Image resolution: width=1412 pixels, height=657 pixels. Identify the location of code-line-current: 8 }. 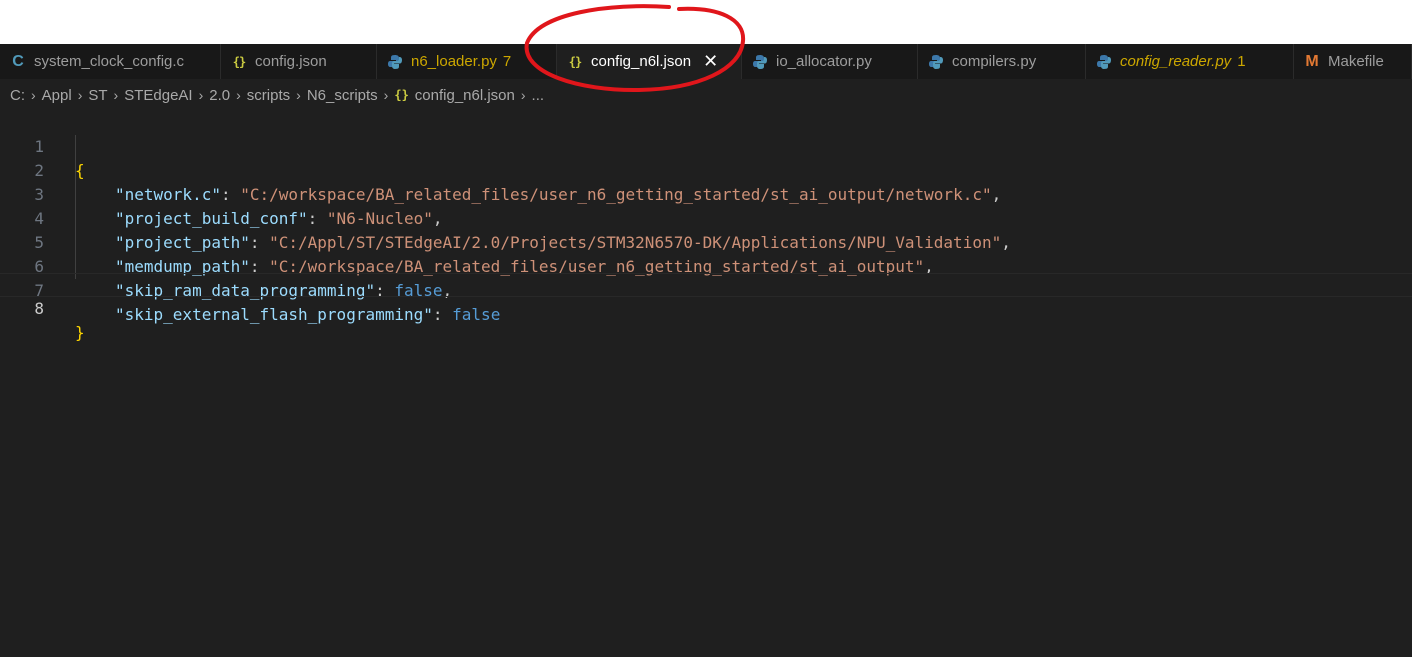
(706, 307).